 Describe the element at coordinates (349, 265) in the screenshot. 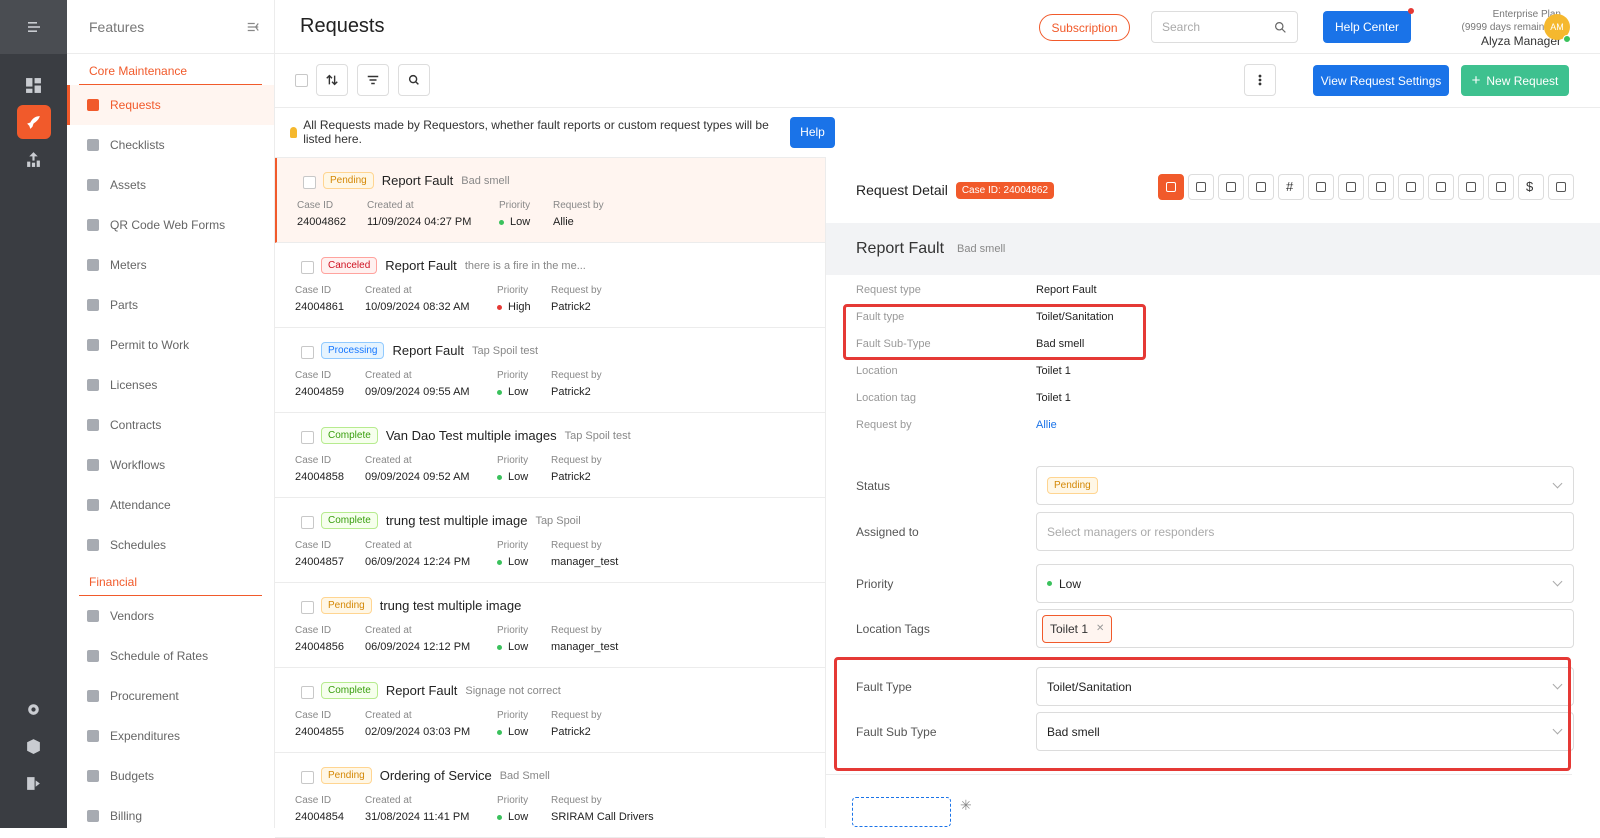

I see `status-badge: Canceled` at that location.